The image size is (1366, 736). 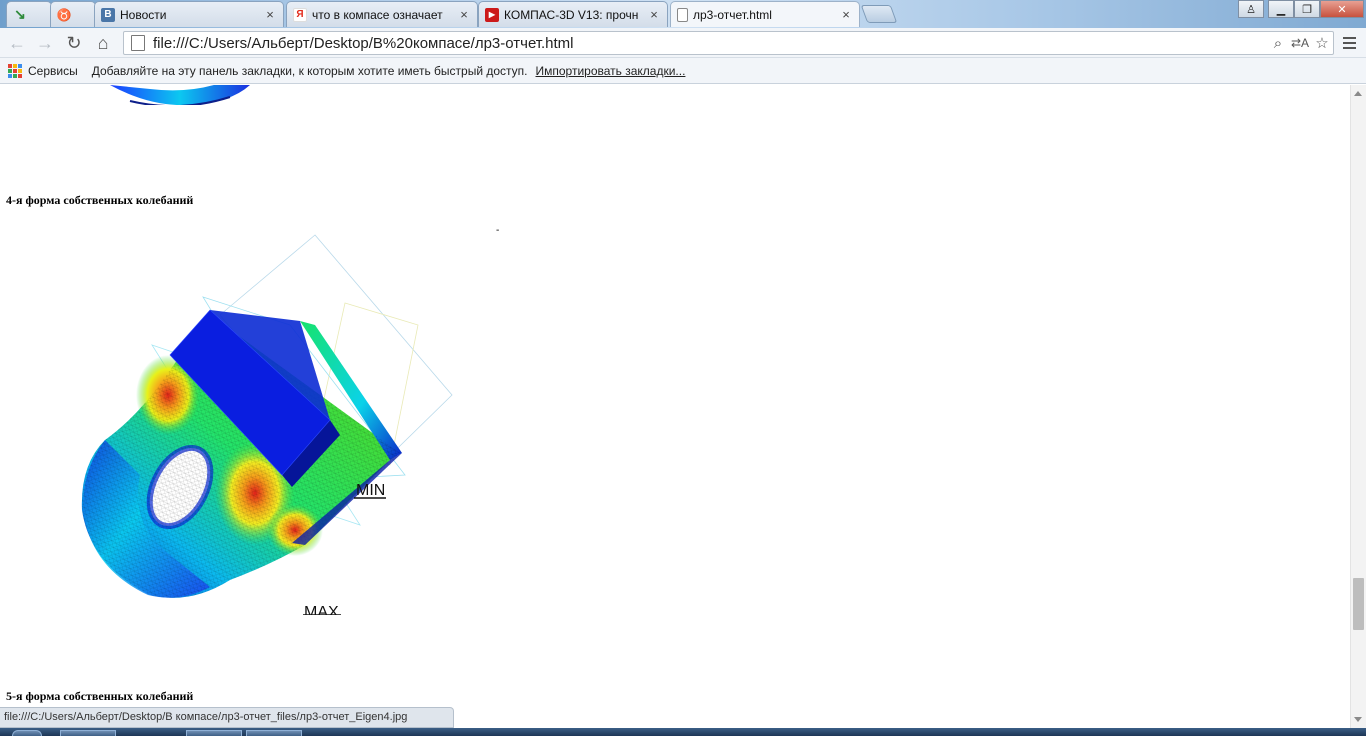 I want to click on minimize-button: ▁, so click(x=1281, y=9).